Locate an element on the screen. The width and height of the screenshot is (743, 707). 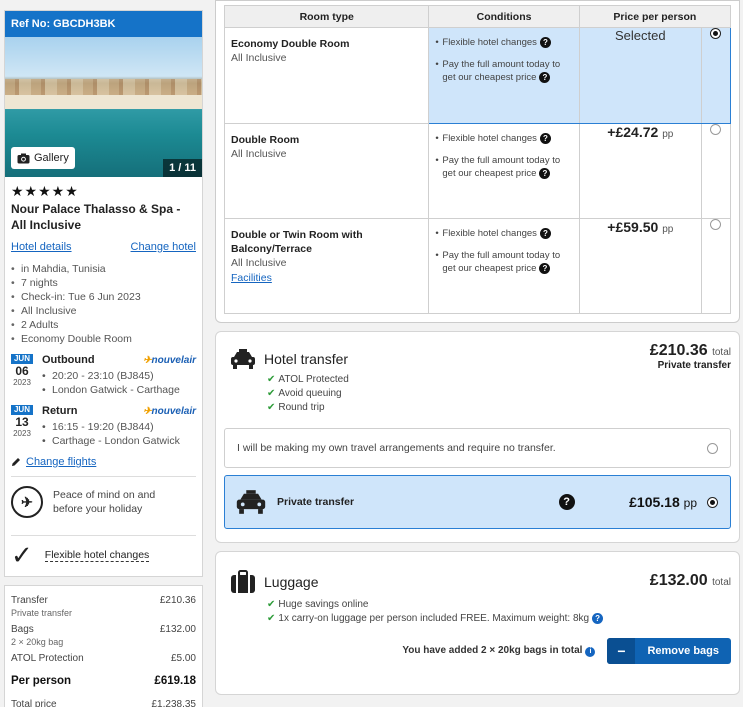
flexible-changes: ✓ Flexible hotel changes is located at coordinates (103, 556).